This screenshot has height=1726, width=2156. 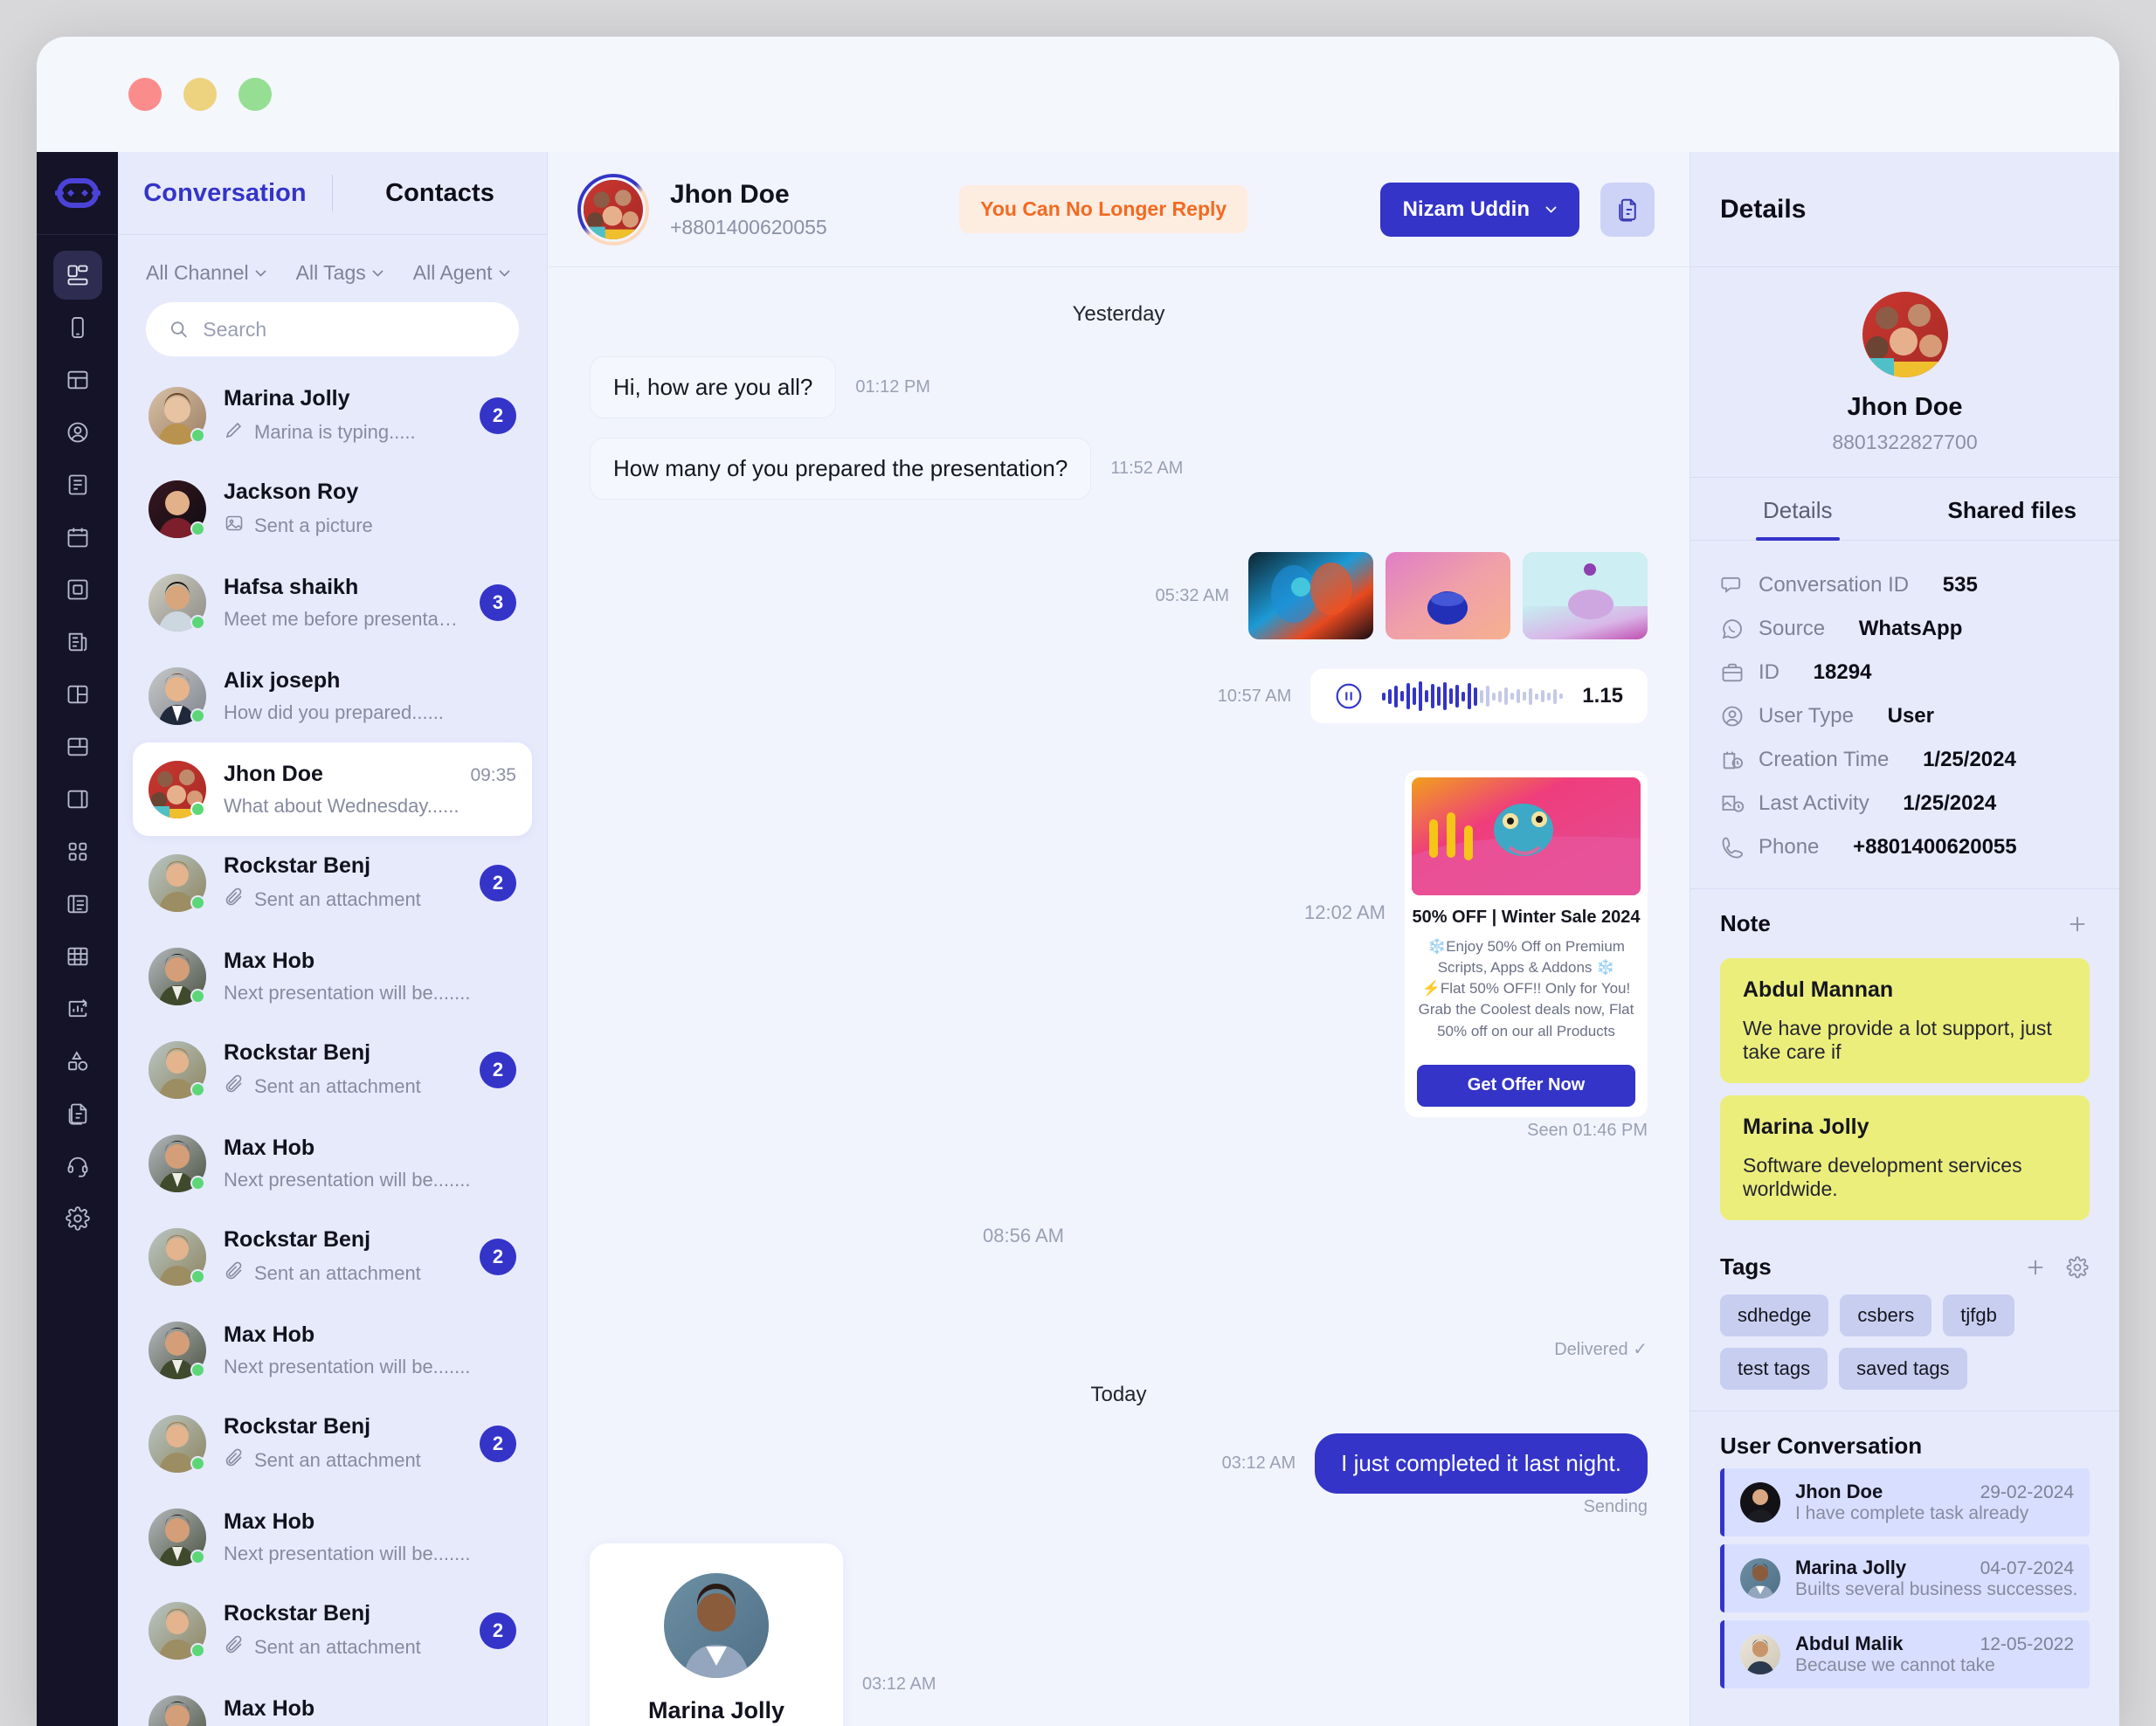 I want to click on online-indicator, so click(x=197, y=1369).